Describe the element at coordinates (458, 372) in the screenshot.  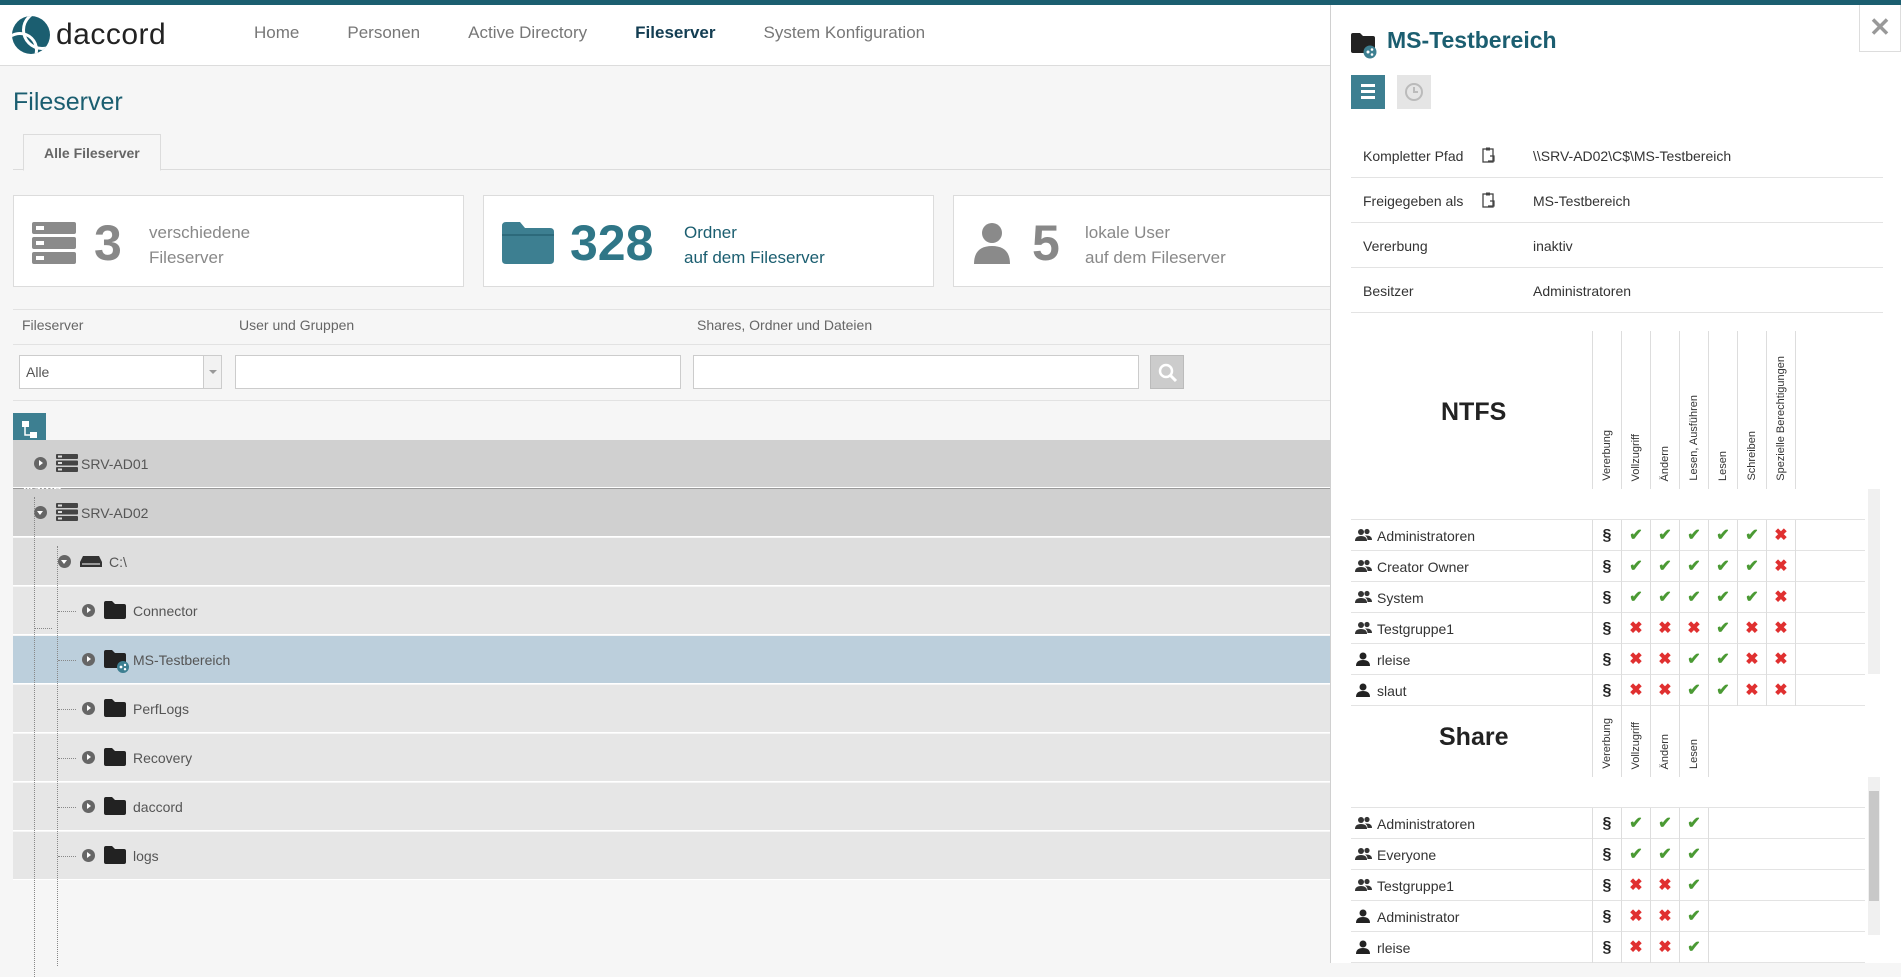
I see `users-groups-input` at that location.